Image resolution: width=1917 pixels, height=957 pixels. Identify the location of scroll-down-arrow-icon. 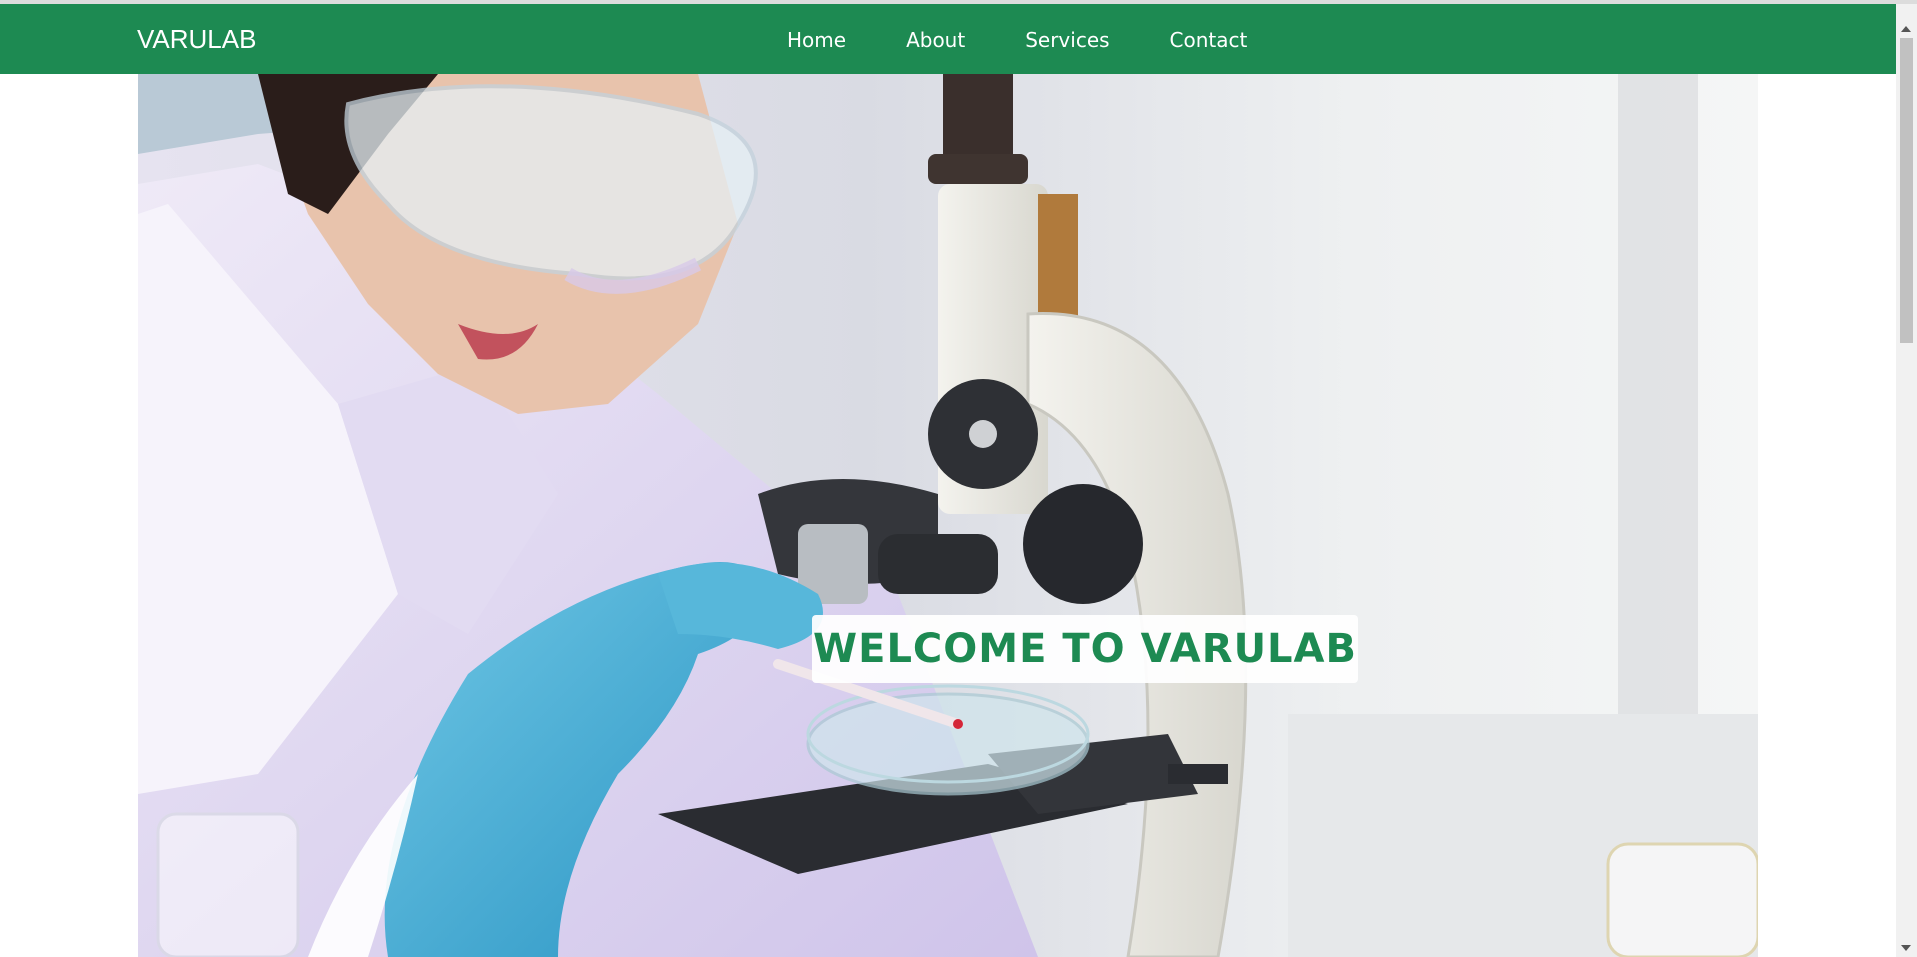
(1906, 948).